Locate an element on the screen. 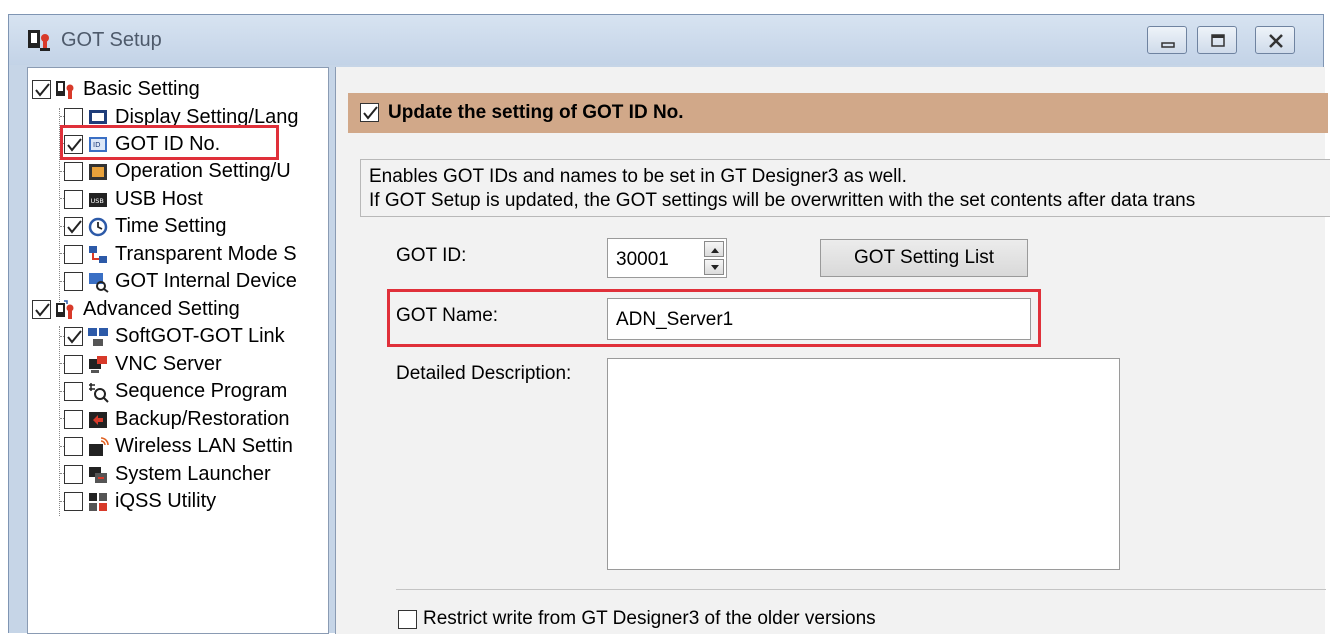 This screenshot has height=634, width=1332. got-id-stepper: 30001 is located at coordinates (667, 258).